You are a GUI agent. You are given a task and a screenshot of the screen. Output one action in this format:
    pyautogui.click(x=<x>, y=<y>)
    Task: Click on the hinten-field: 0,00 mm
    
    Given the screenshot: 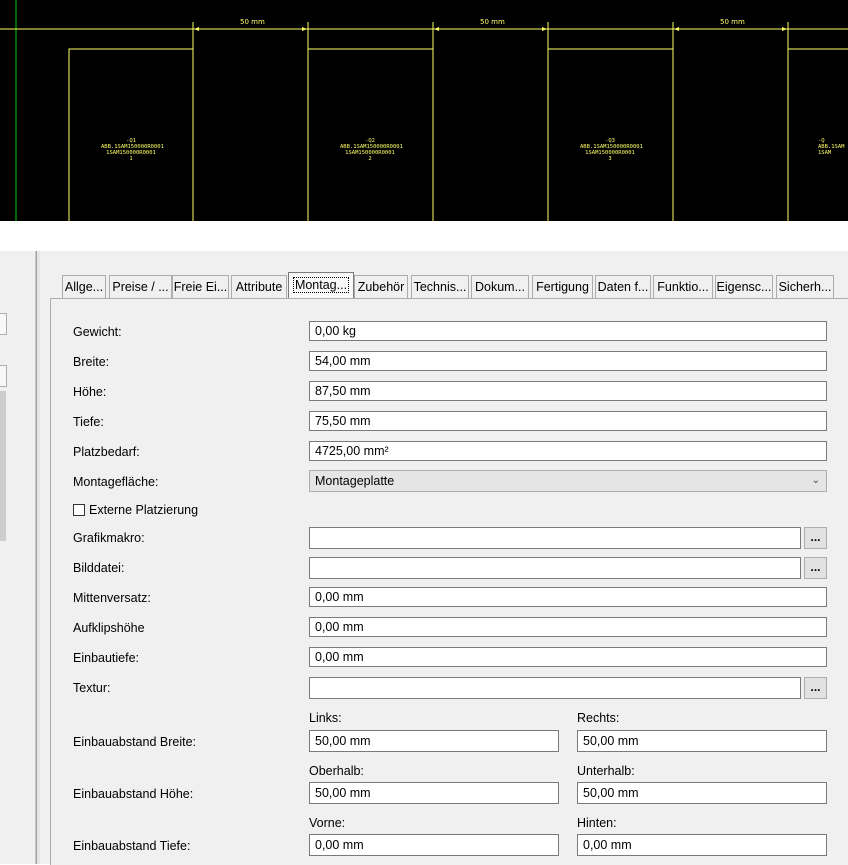 What is the action you would take?
    pyautogui.click(x=702, y=845)
    